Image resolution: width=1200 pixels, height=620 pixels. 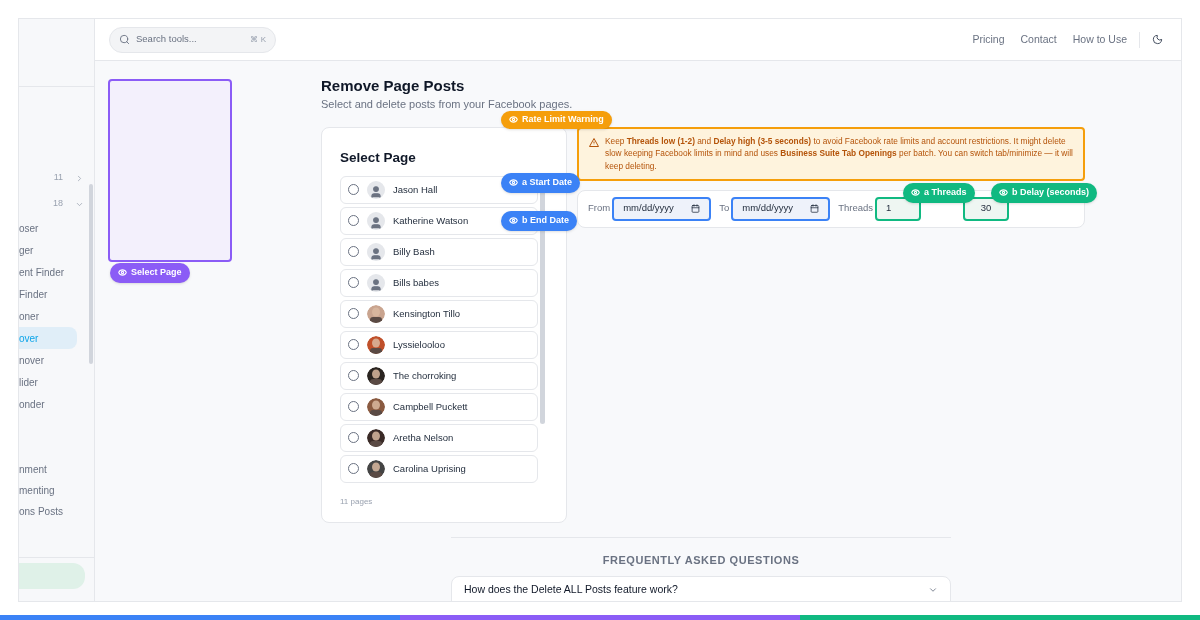 I want to click on tour-tooltip: a Start Date, so click(x=541, y=183).